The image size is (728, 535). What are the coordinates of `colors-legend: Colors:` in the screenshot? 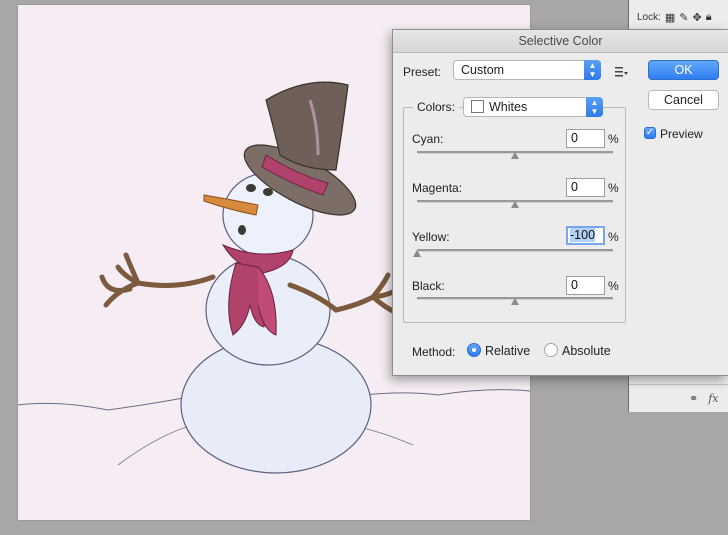 It's located at (436, 107).